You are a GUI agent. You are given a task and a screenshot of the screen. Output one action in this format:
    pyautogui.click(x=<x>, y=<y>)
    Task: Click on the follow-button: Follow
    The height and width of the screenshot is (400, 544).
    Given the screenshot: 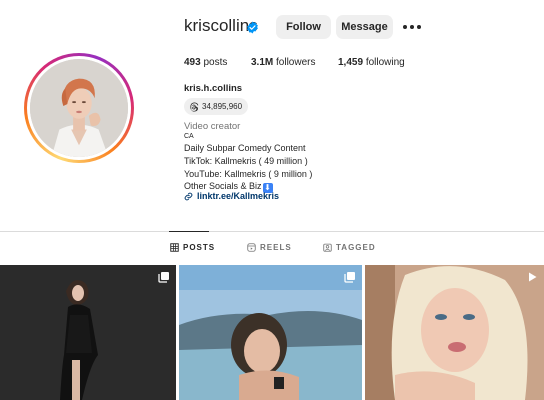 What is the action you would take?
    pyautogui.click(x=303, y=27)
    